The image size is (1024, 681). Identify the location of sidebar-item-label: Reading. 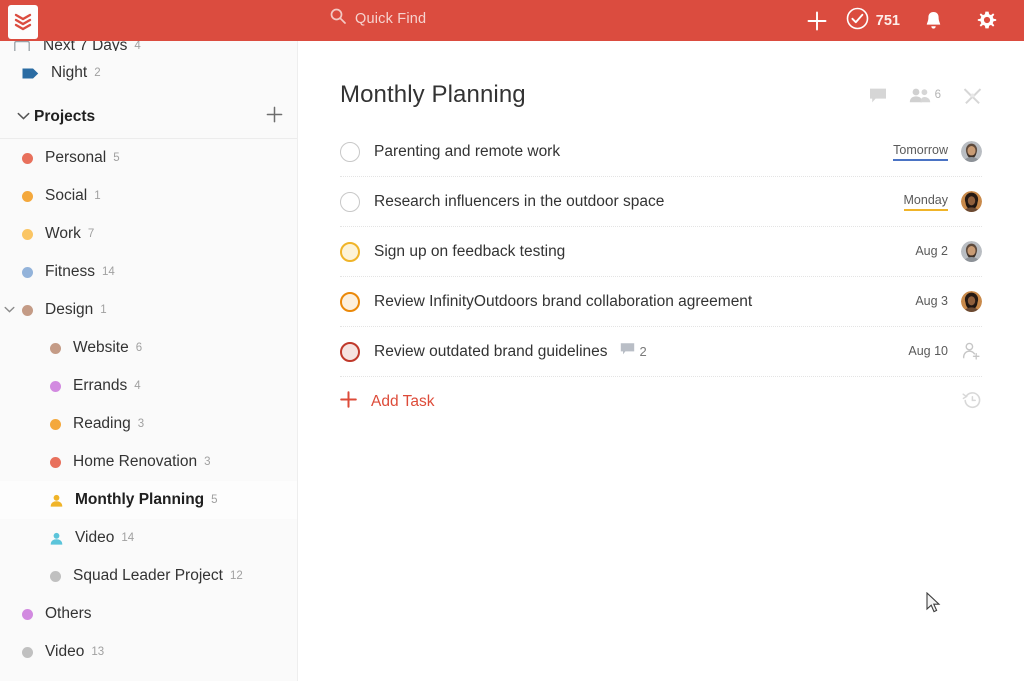
(102, 423).